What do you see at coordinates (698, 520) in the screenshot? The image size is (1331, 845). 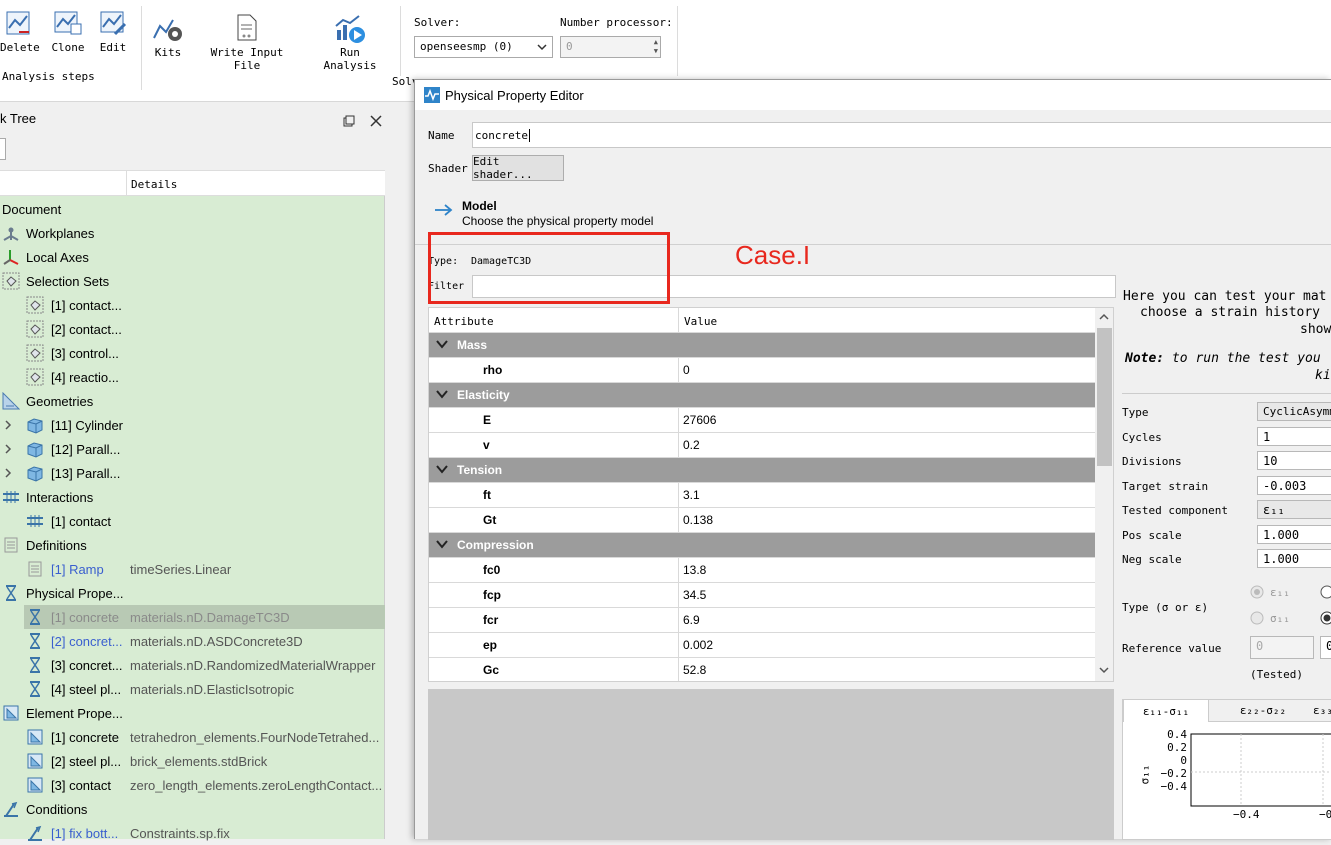 I see `attribute-value: 0.138` at bounding box center [698, 520].